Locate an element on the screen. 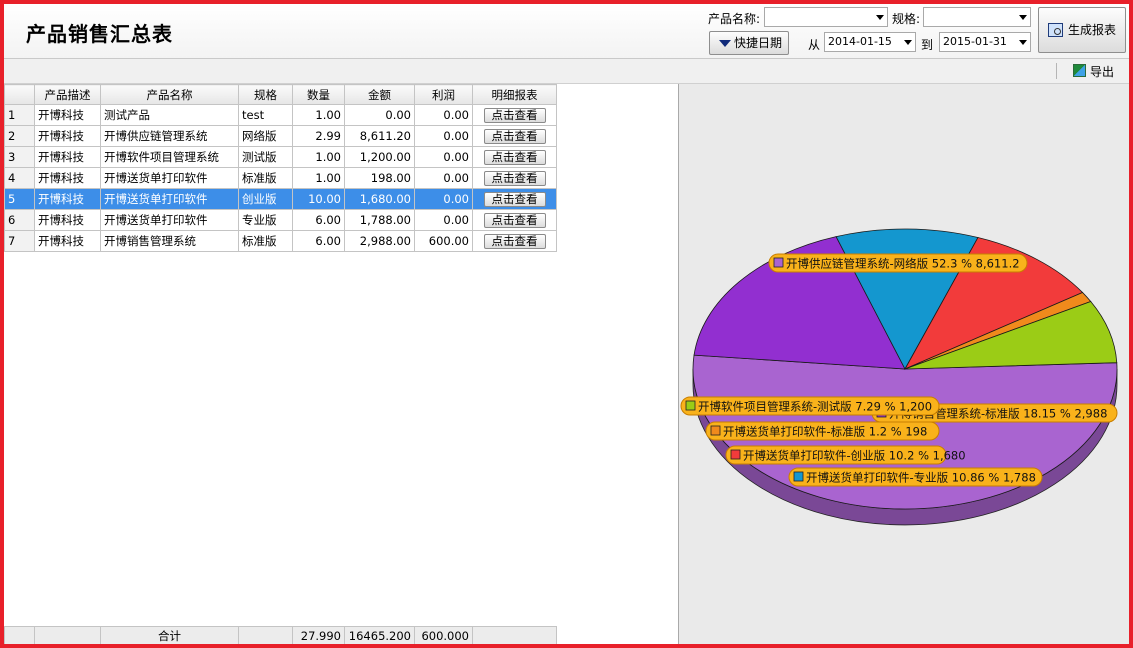 The height and width of the screenshot is (648, 1133). table-row: 1 开博科技 测试产品 test 1.00 0.00 0.00 点击查看 is located at coordinates (280, 115).